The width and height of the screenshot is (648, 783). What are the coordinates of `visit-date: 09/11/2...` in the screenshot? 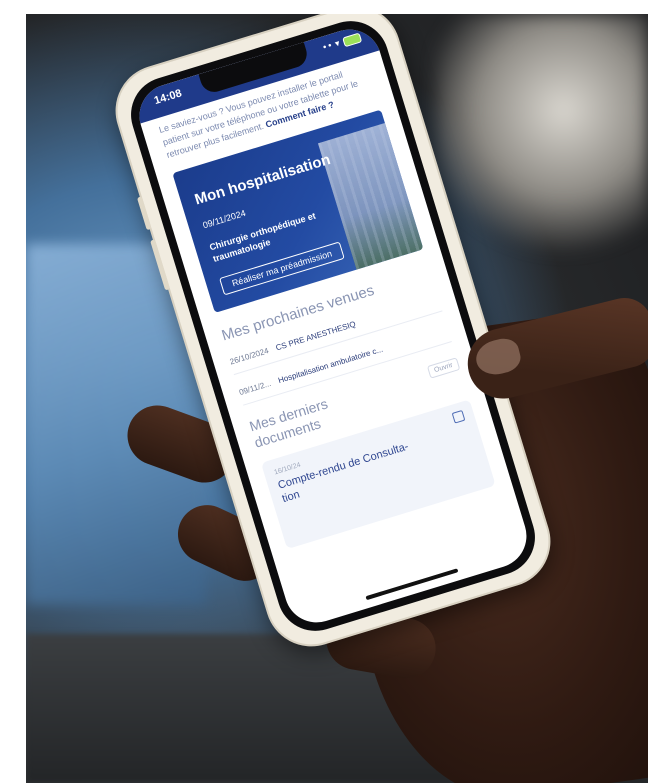 It's located at (255, 388).